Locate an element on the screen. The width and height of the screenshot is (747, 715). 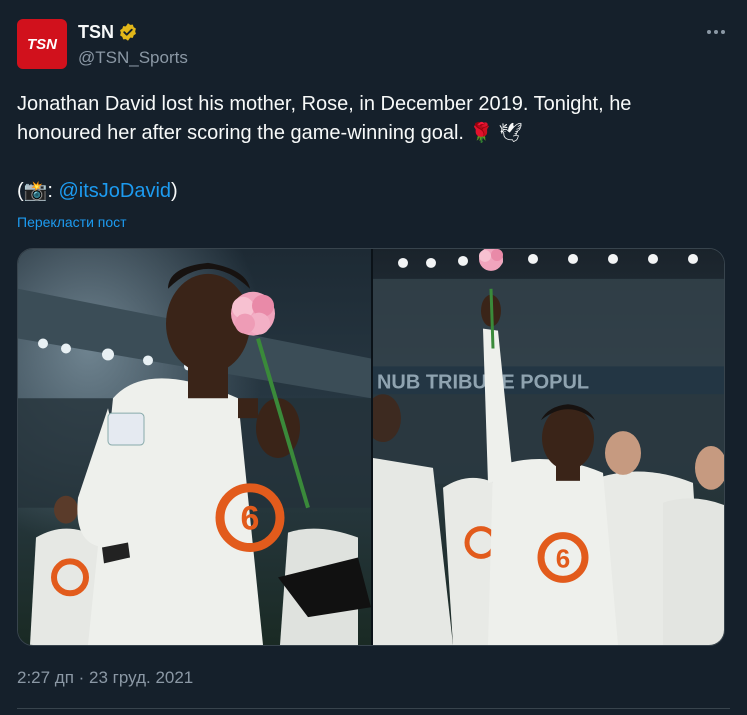
credit-sep: : is located at coordinates (53, 191).